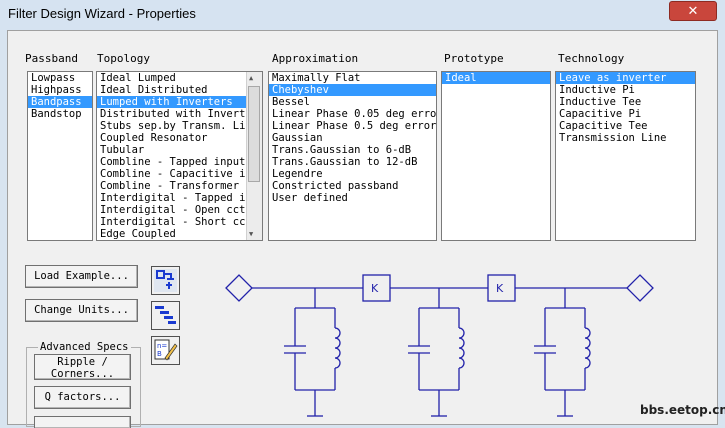 The width and height of the screenshot is (725, 428). Describe the element at coordinates (352, 126) in the screenshot. I see `list-item: Linear Phase 0.5 deg error` at that location.